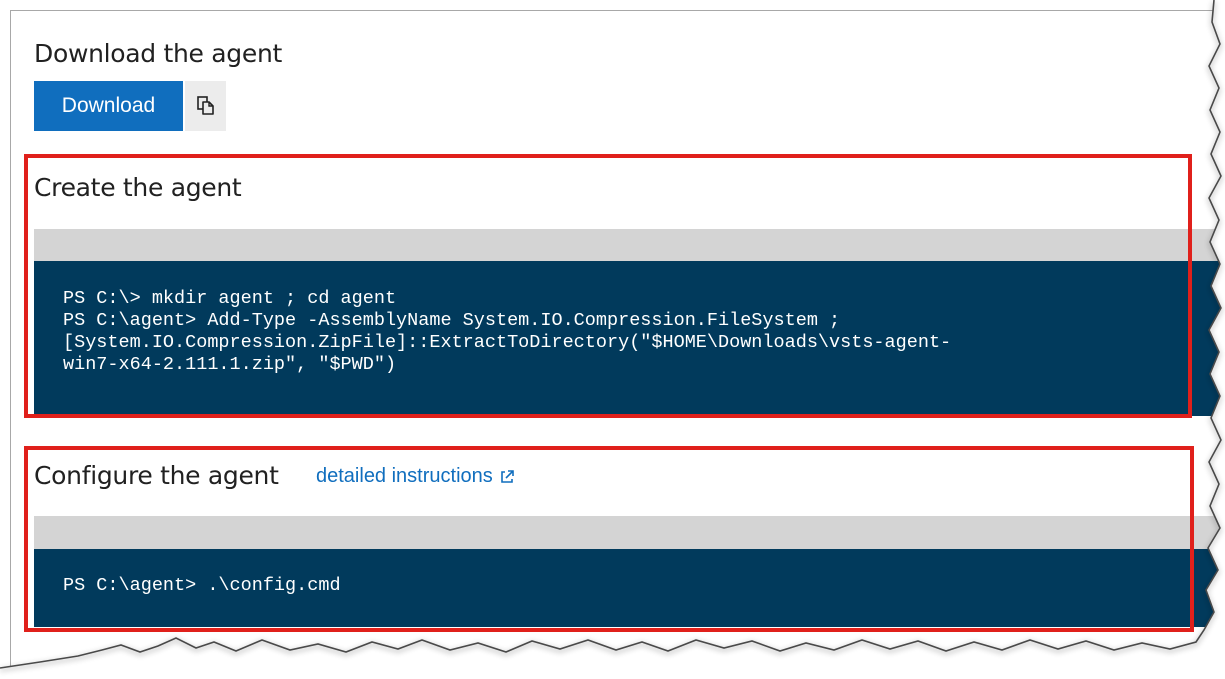 This screenshot has height=679, width=1225. I want to click on detailed-instructions-link: detailed instructions, so click(415, 476).